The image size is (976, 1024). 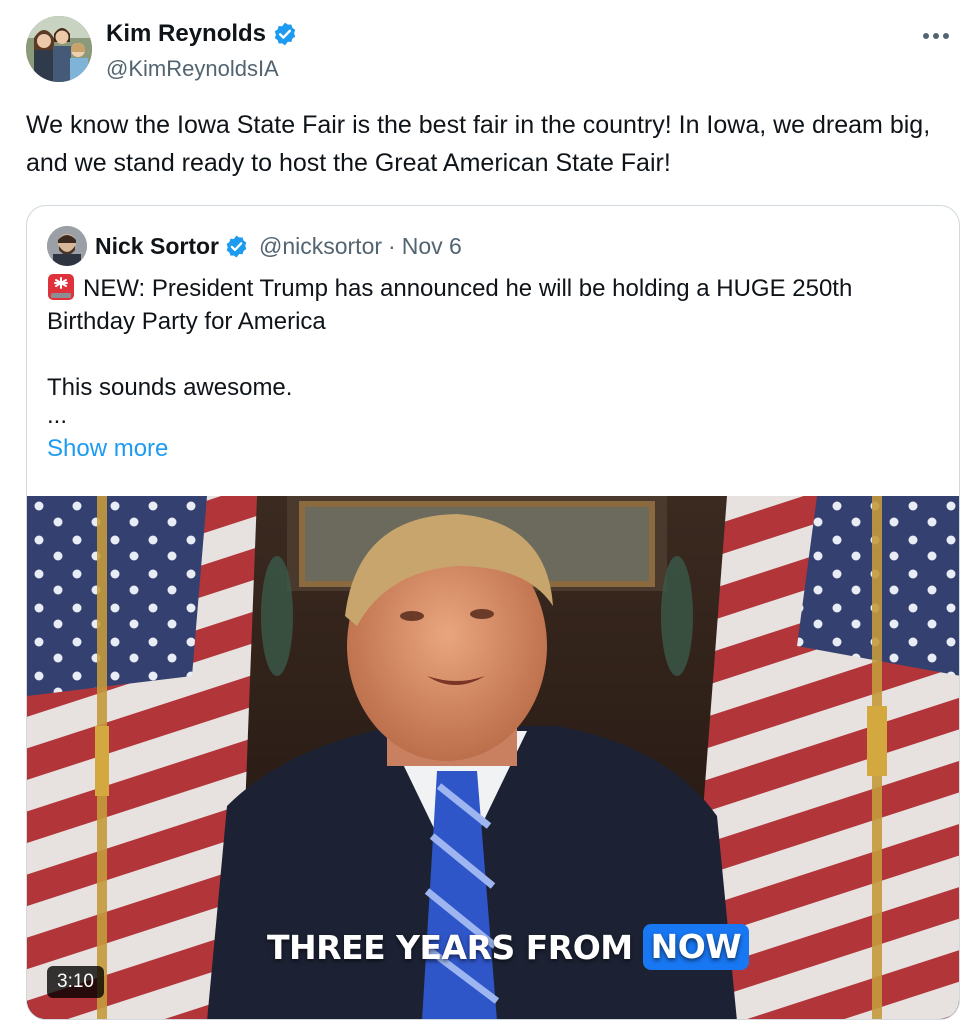 What do you see at coordinates (170, 387) in the screenshot?
I see `quoted-text-line: This sounds awesome.` at bounding box center [170, 387].